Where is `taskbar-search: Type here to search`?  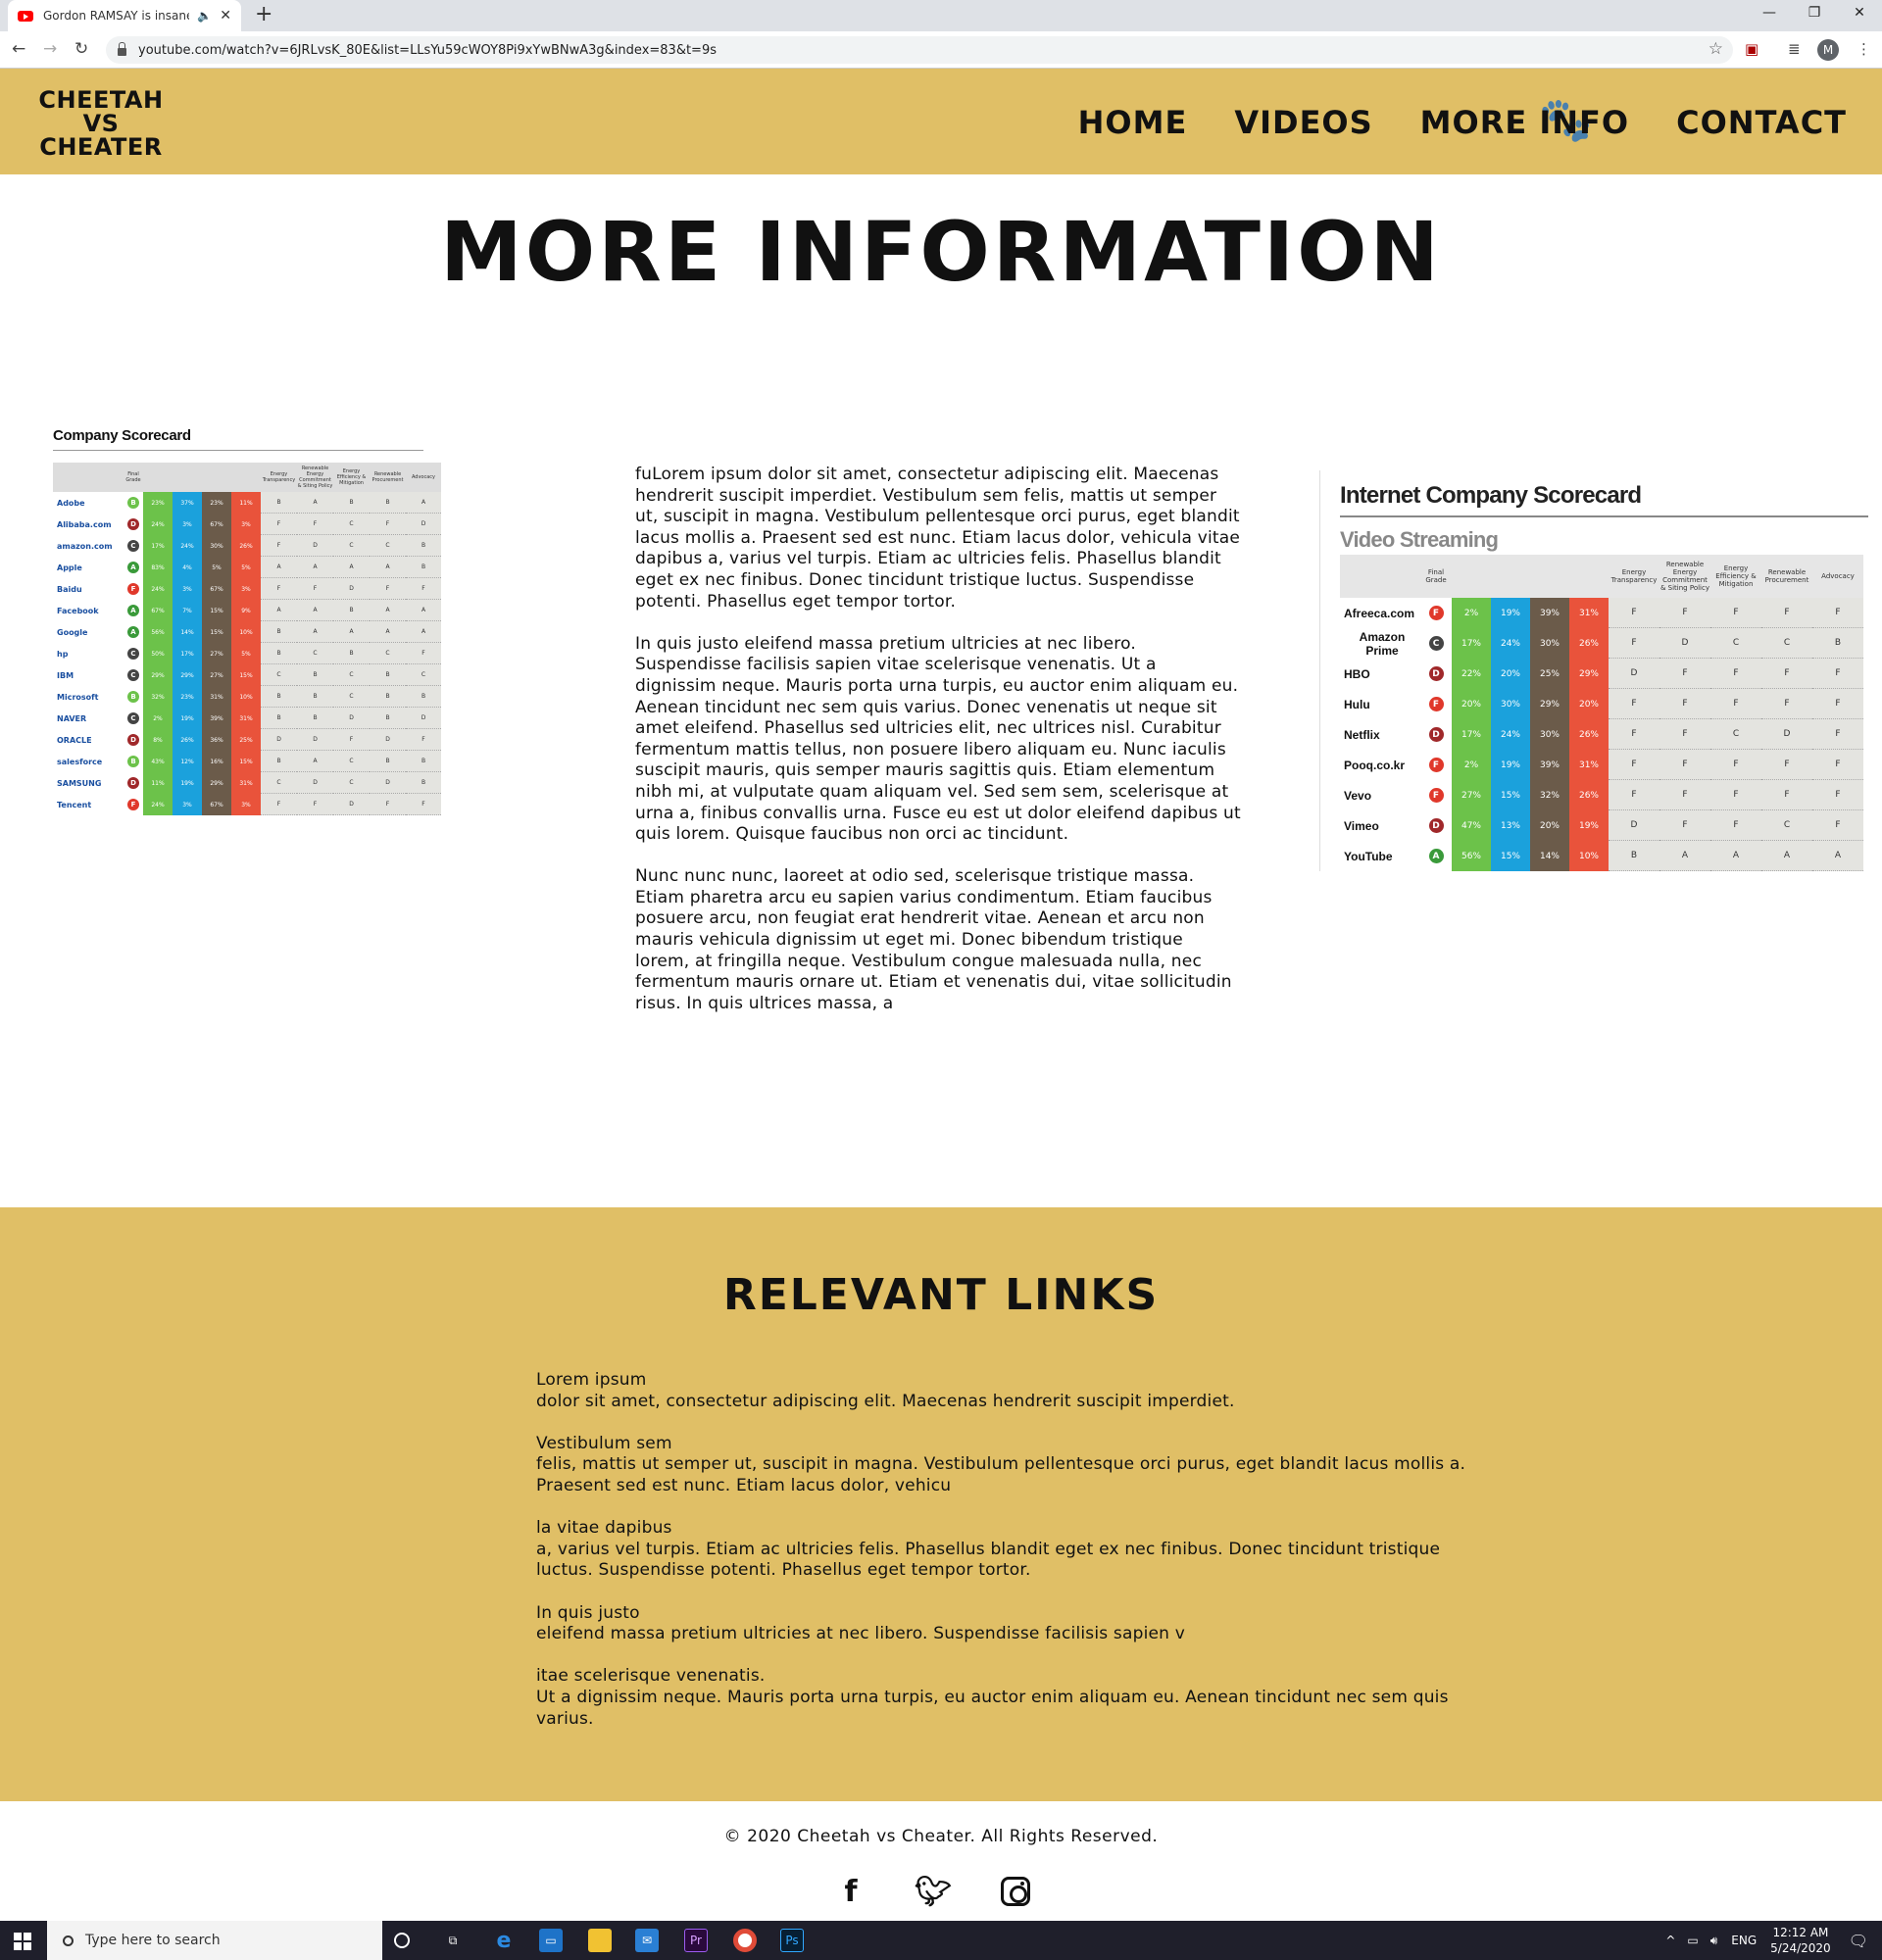
taskbar-search: Type here to search is located at coordinates (214, 1940).